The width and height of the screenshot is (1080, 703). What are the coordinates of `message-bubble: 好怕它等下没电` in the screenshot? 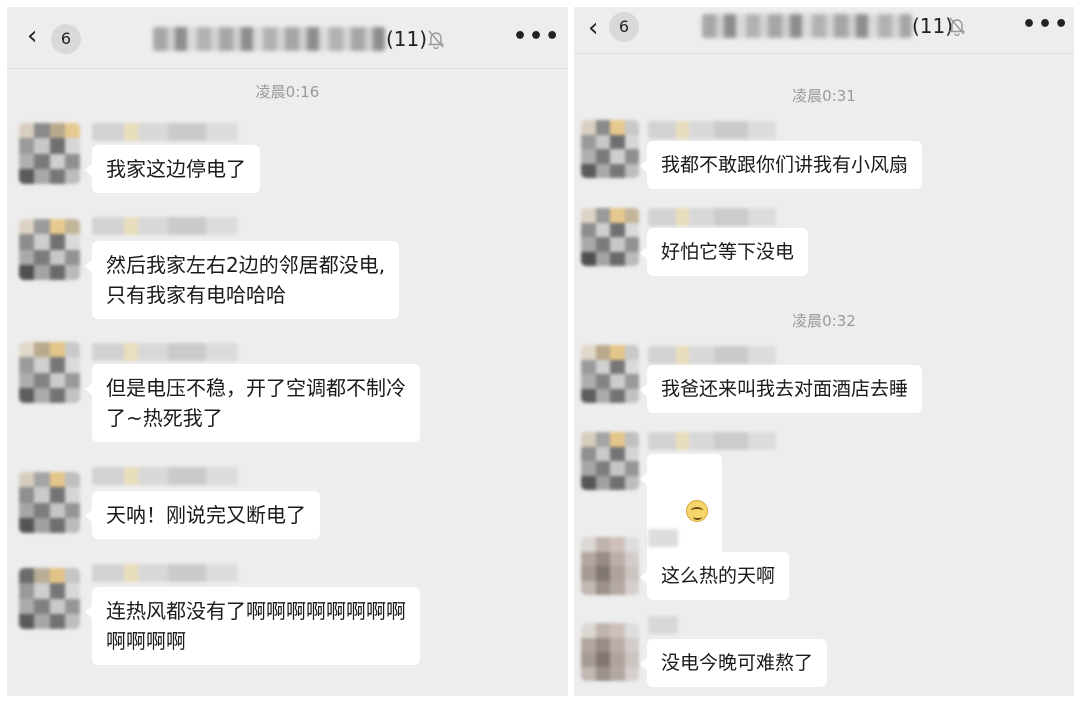 It's located at (724, 252).